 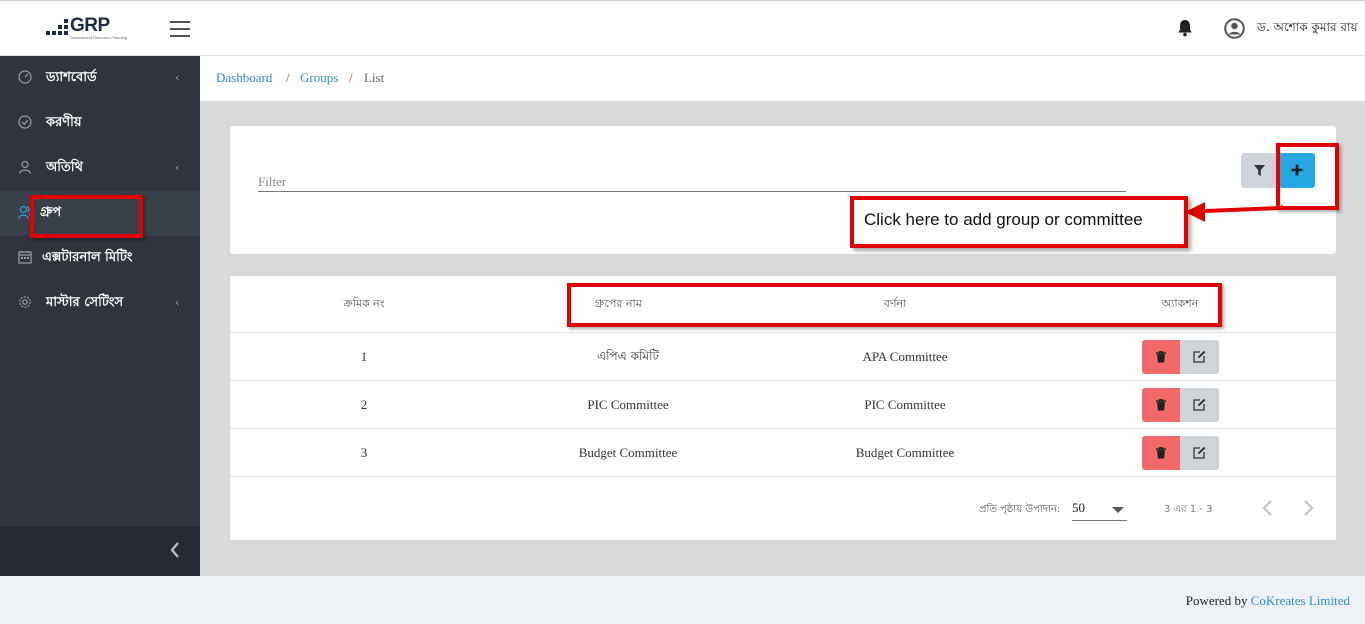 I want to click on items-per-page-select: 50, so click(x=1099, y=509).